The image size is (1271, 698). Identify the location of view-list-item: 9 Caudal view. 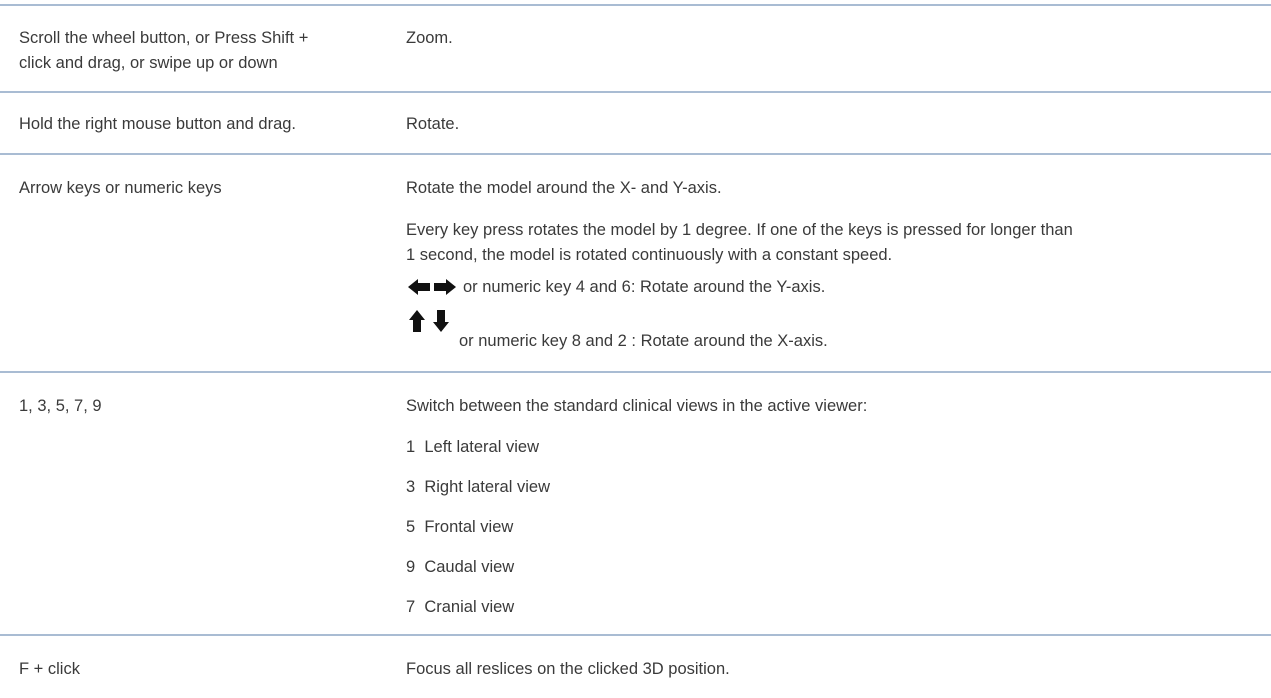
(460, 567).